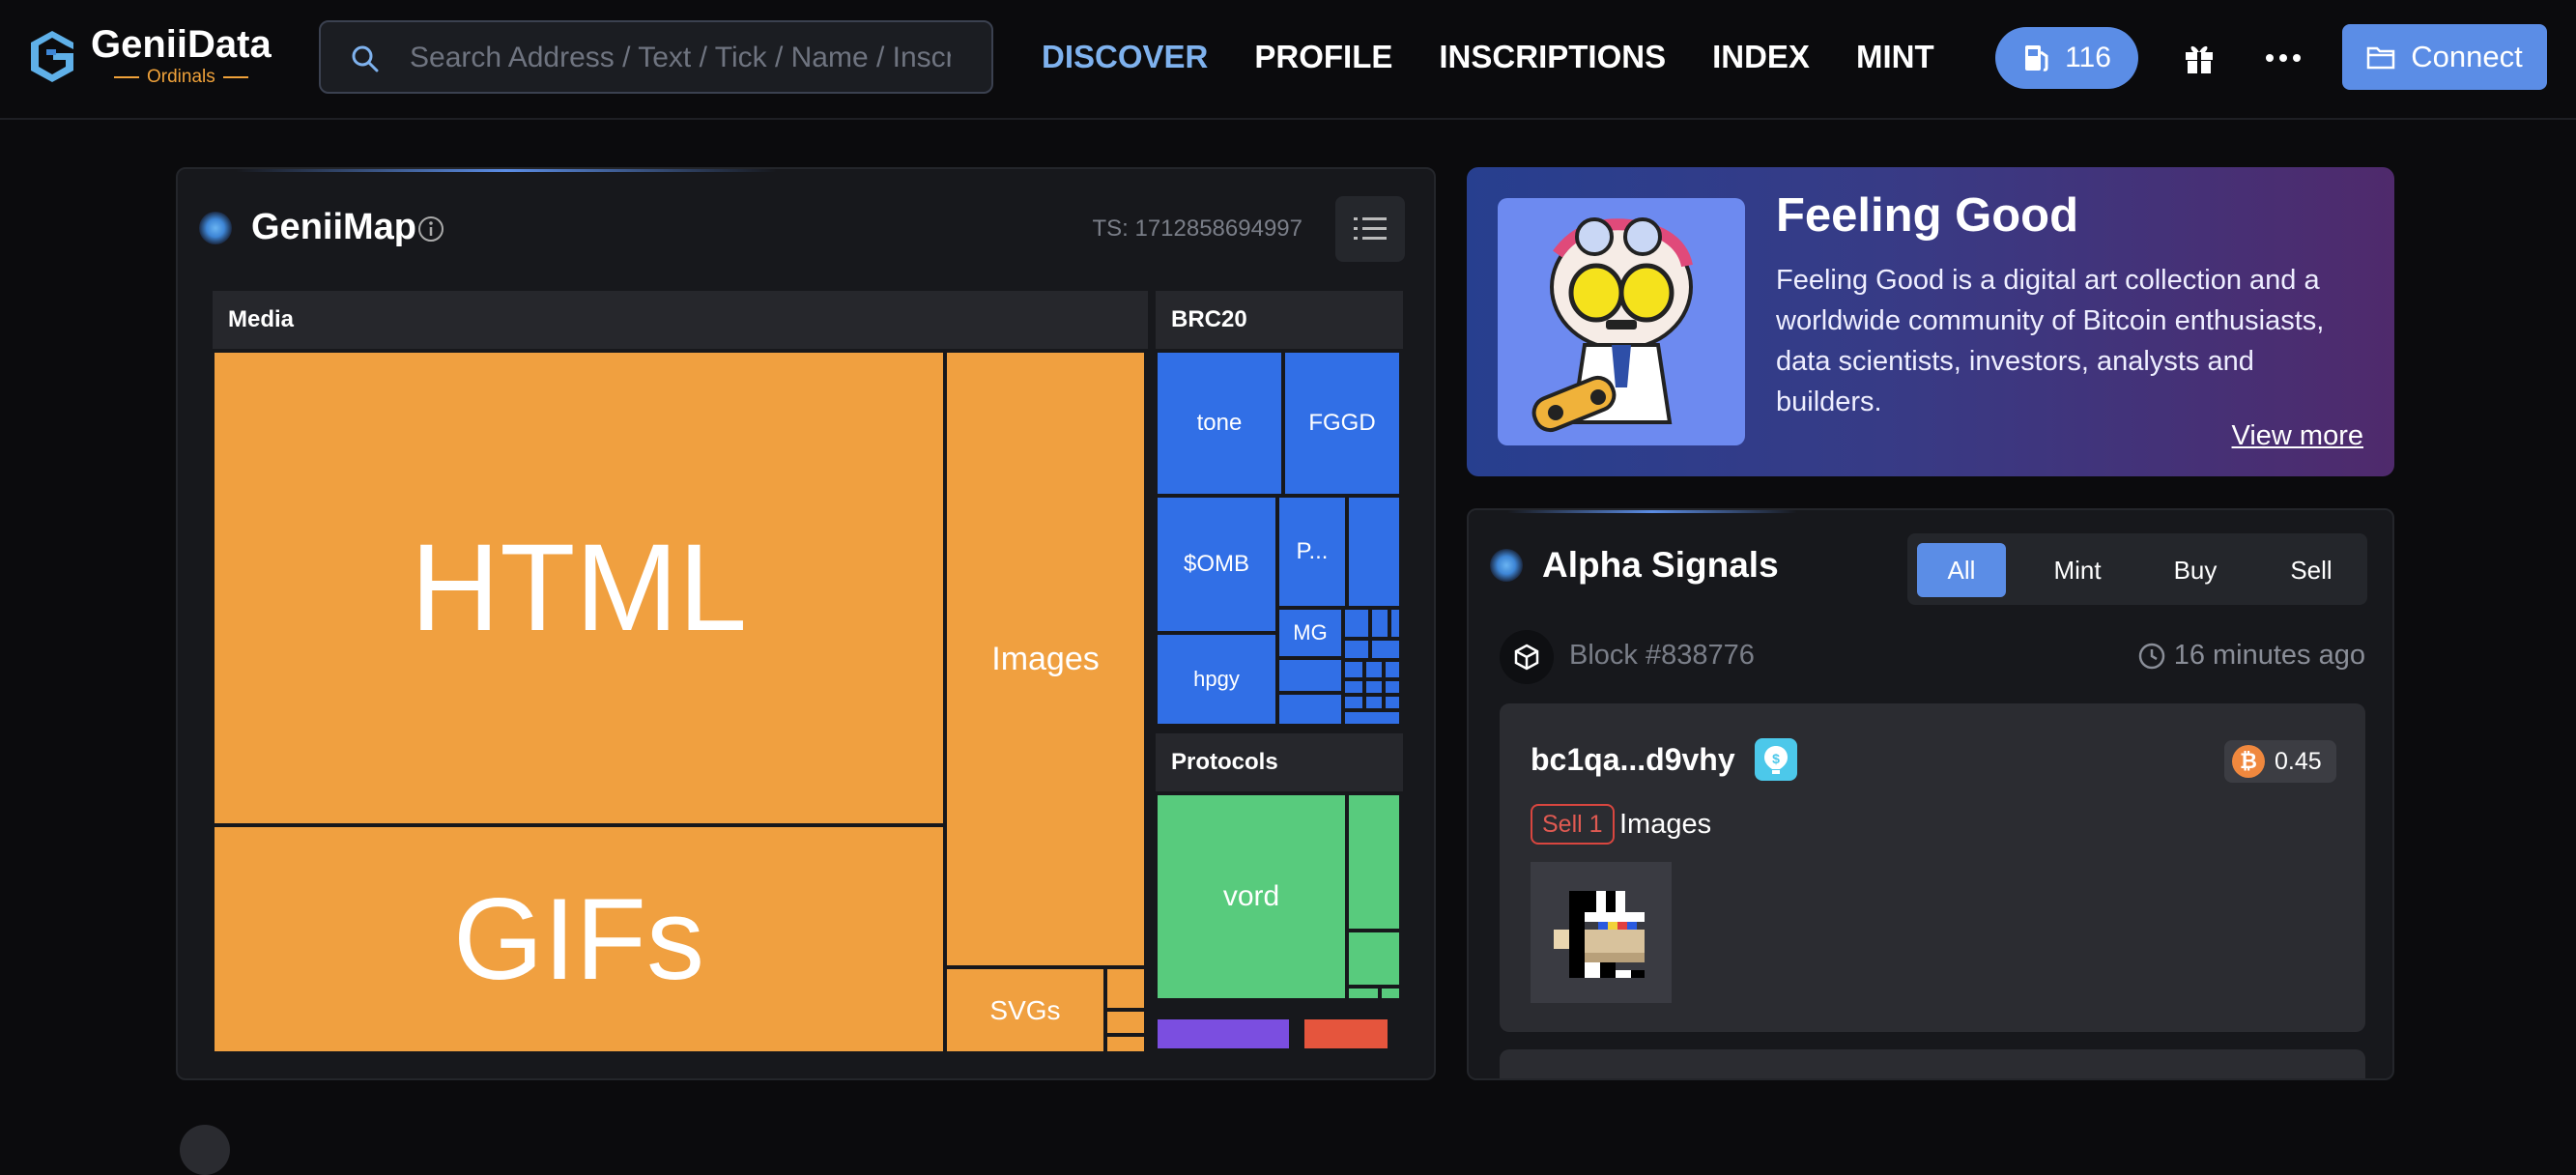 This screenshot has width=2576, height=1175. I want to click on search-input, so click(680, 58).